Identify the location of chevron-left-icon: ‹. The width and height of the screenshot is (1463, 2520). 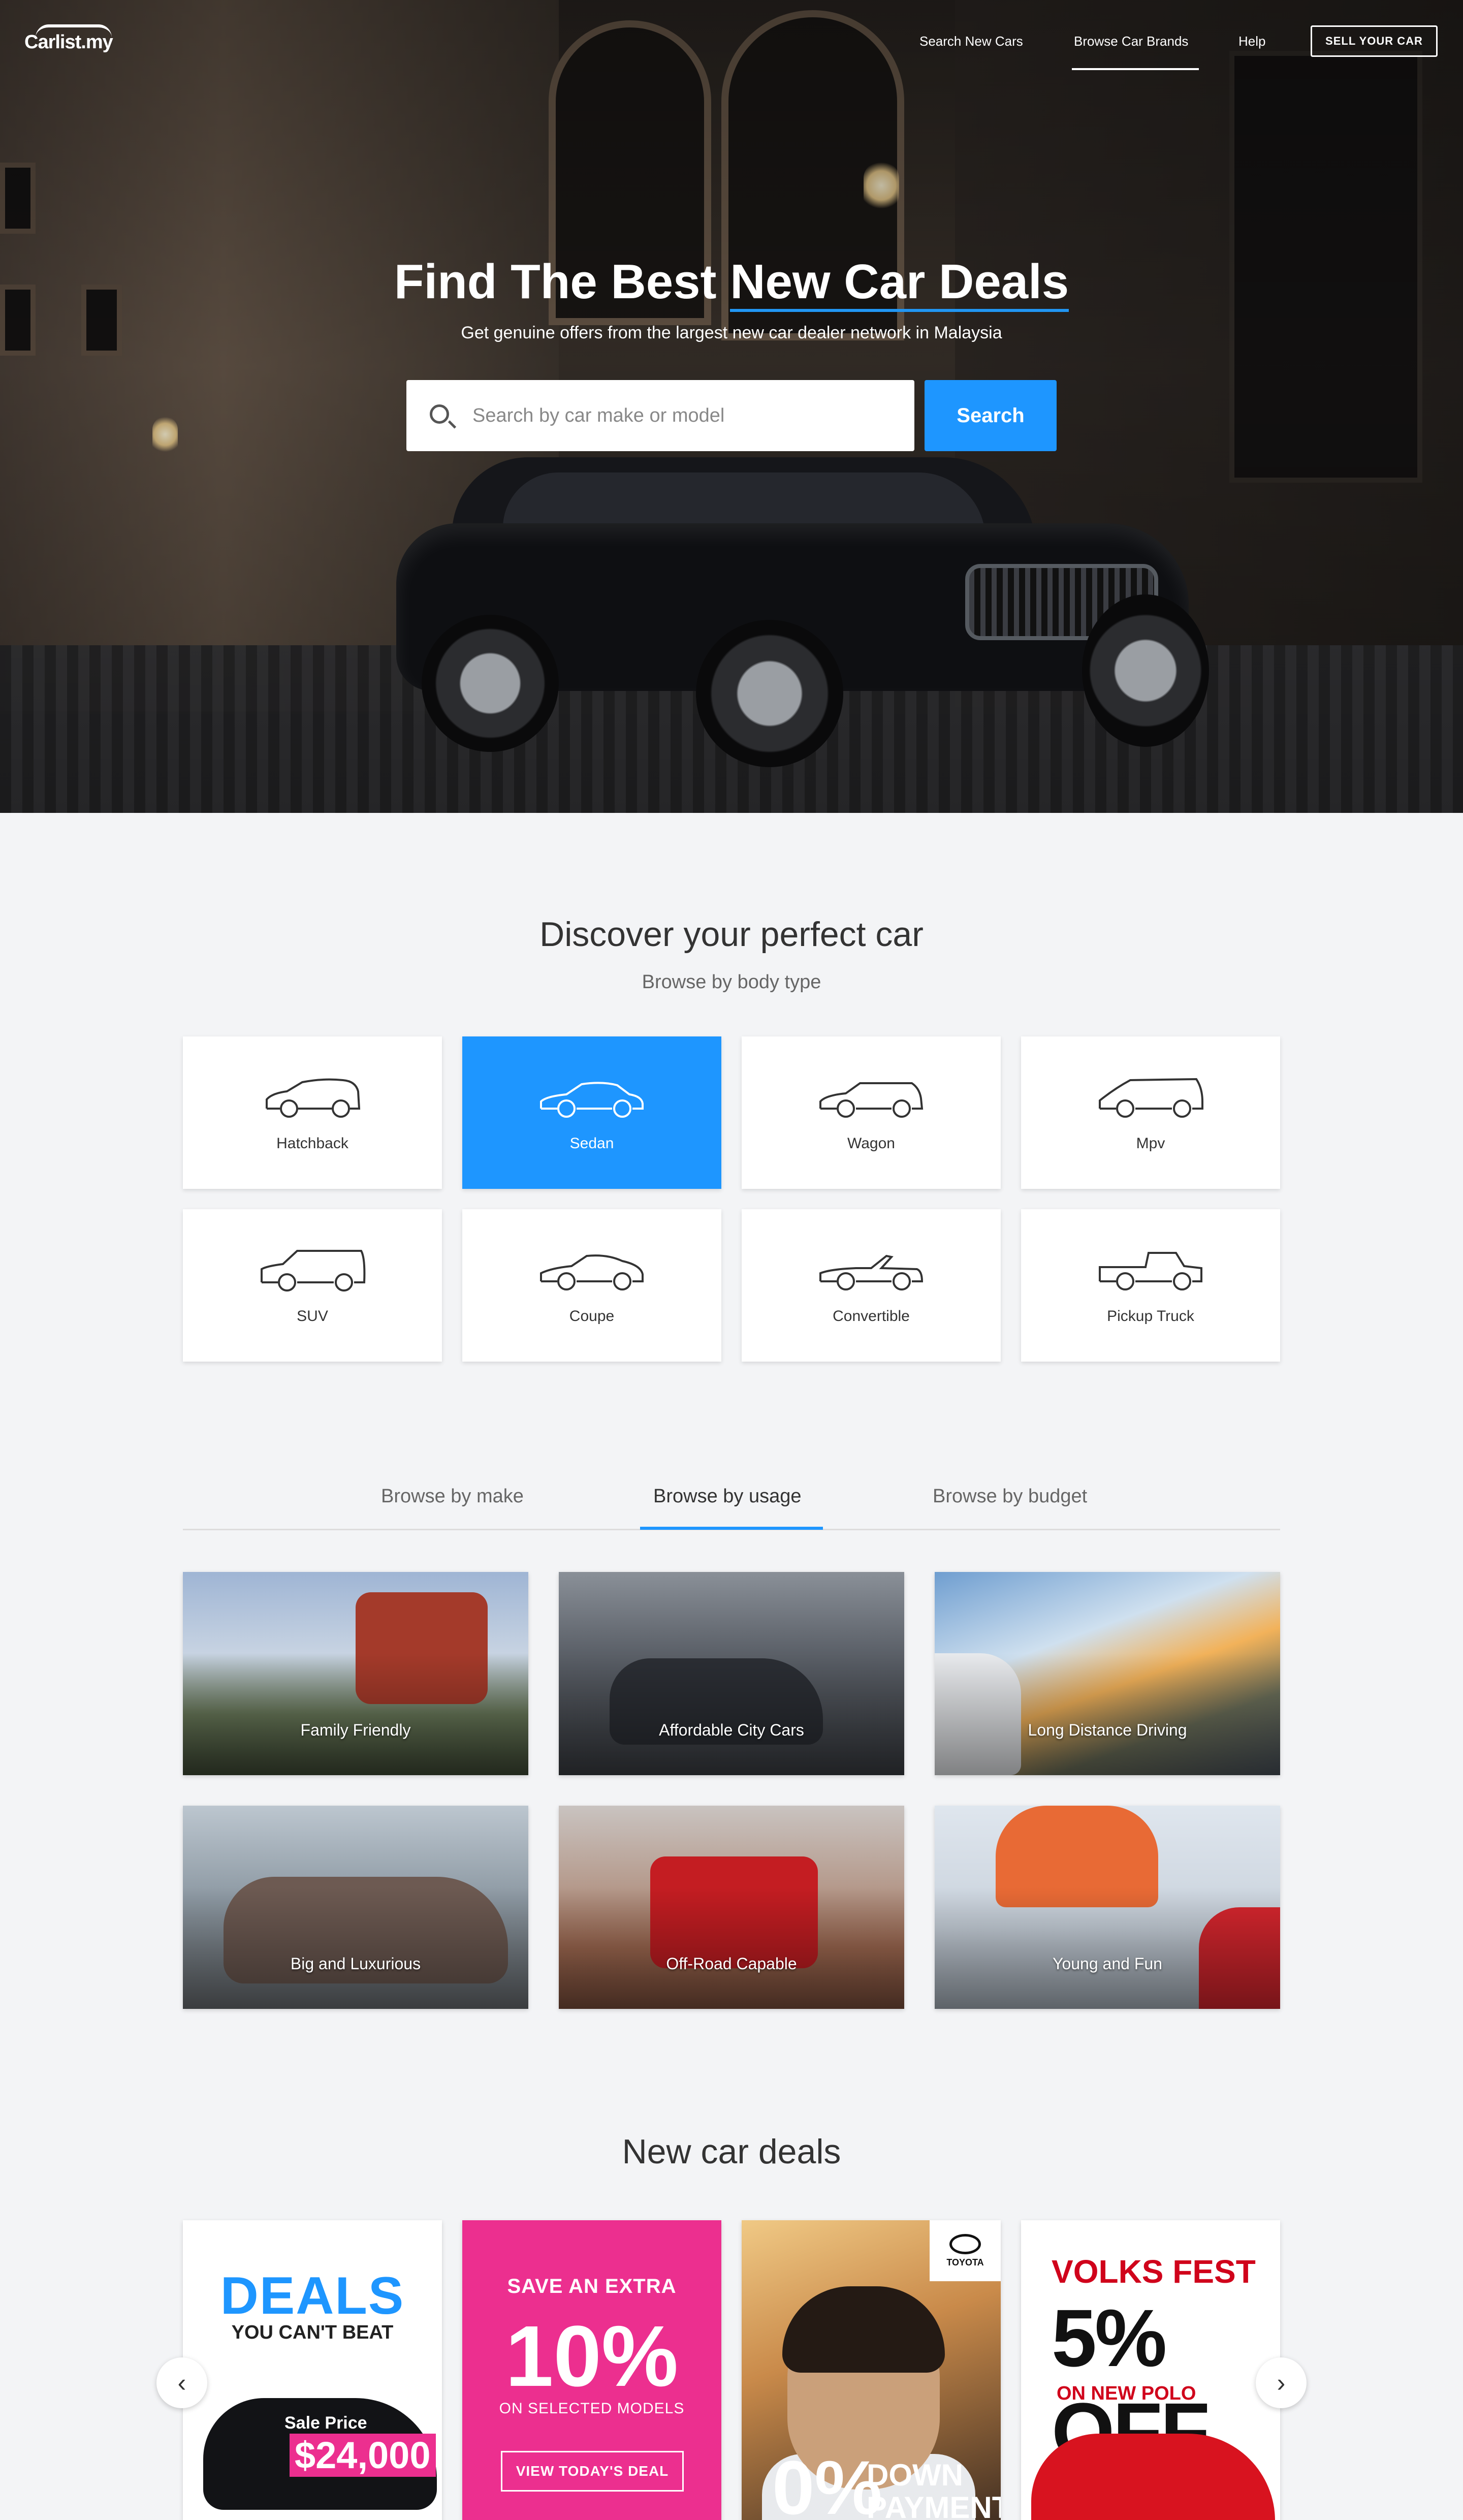
(181, 2383).